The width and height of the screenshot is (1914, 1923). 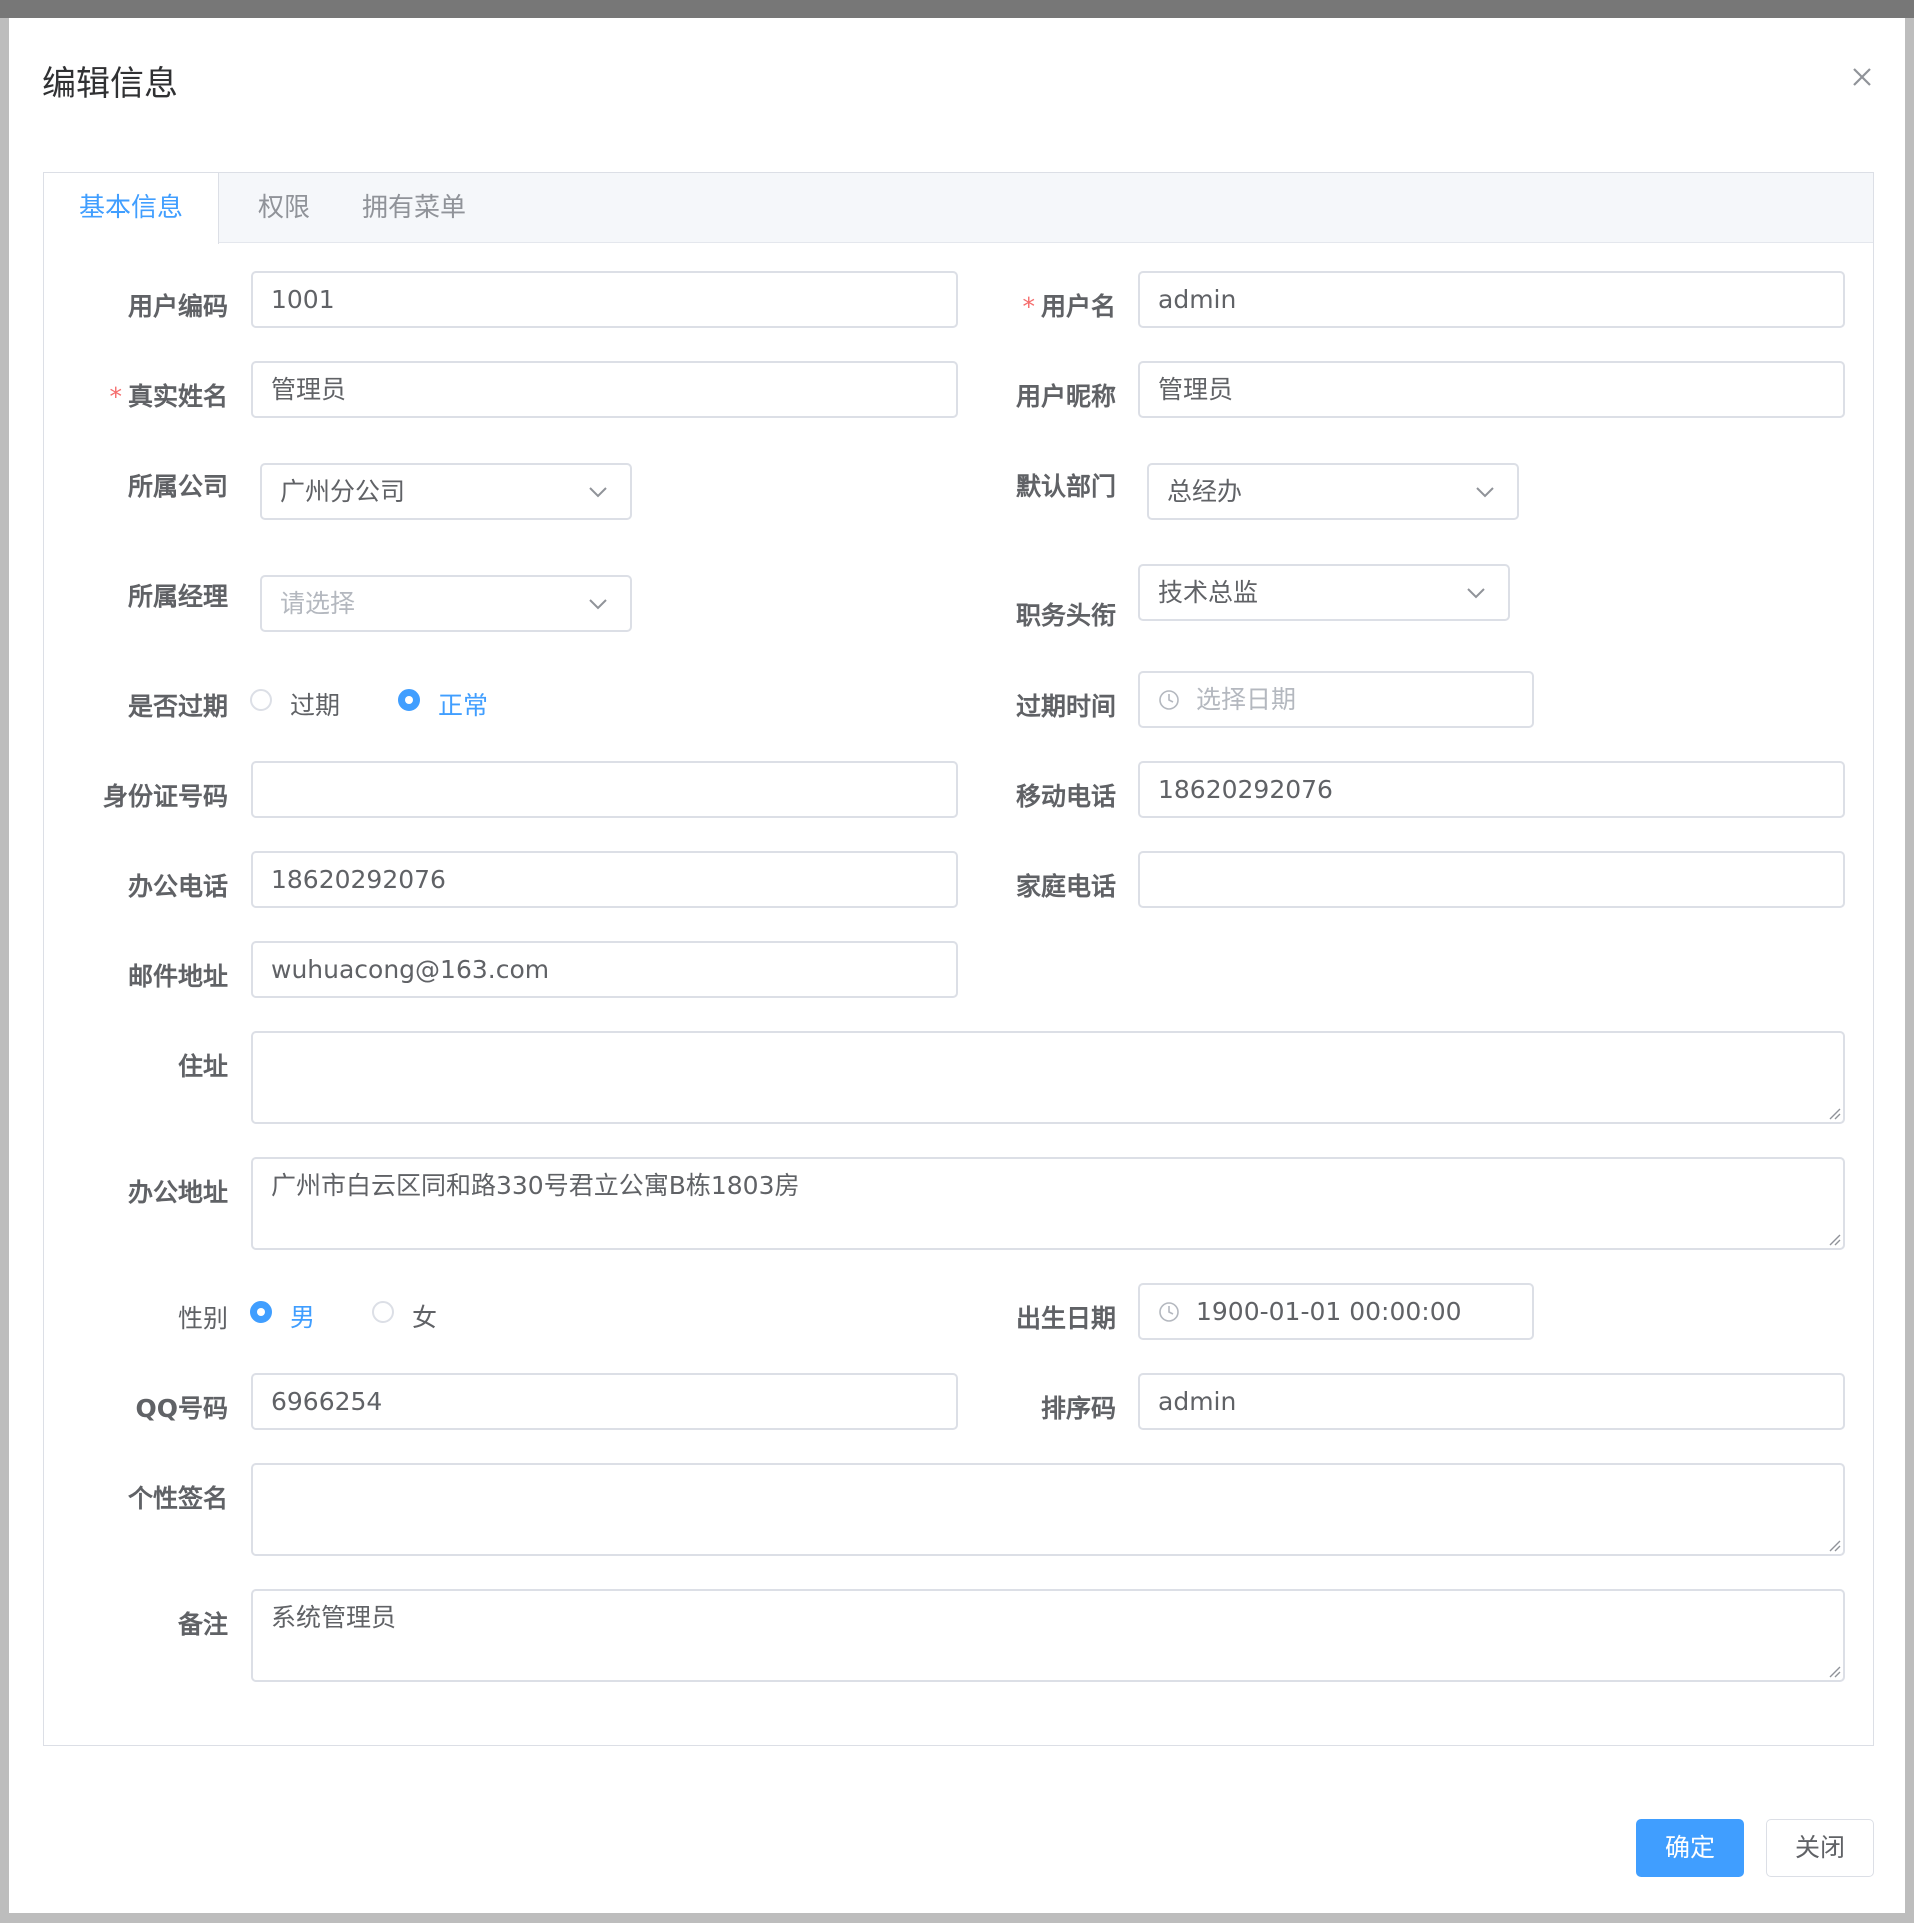 I want to click on company-select: 广州分公司, so click(x=446, y=491).